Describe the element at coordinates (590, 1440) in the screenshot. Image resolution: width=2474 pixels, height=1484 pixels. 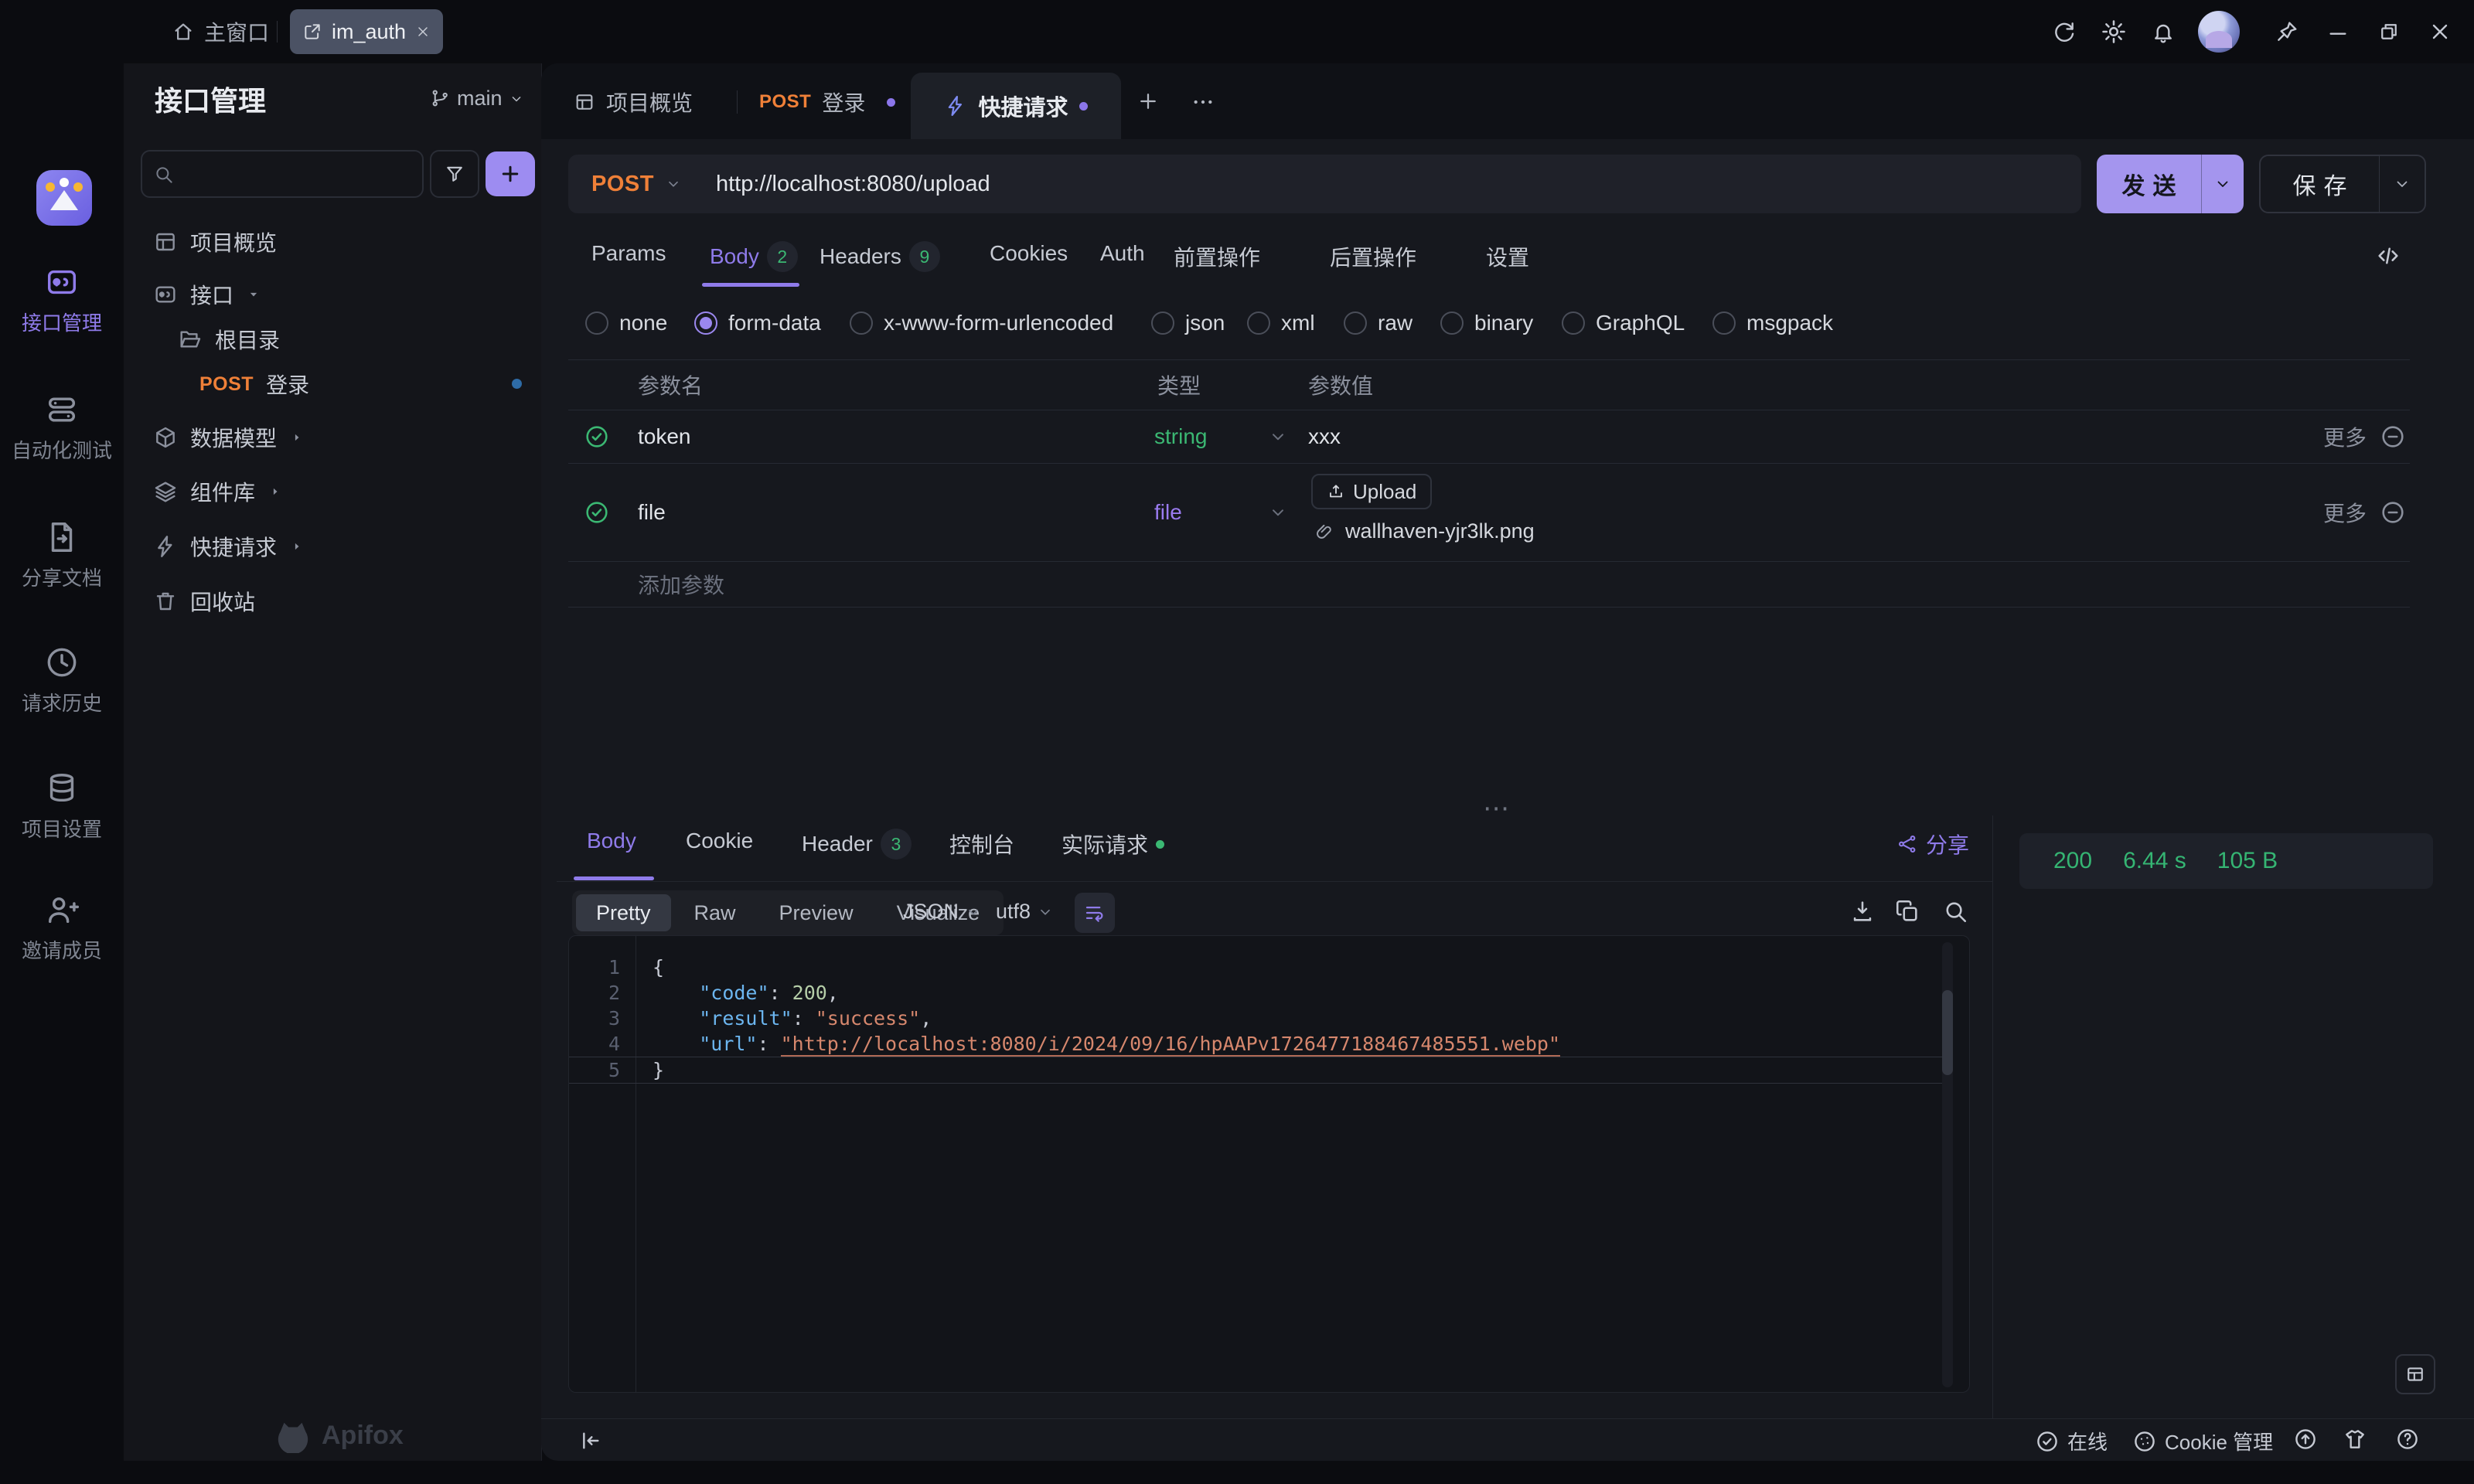
I see `collapse-sidebar-button` at that location.